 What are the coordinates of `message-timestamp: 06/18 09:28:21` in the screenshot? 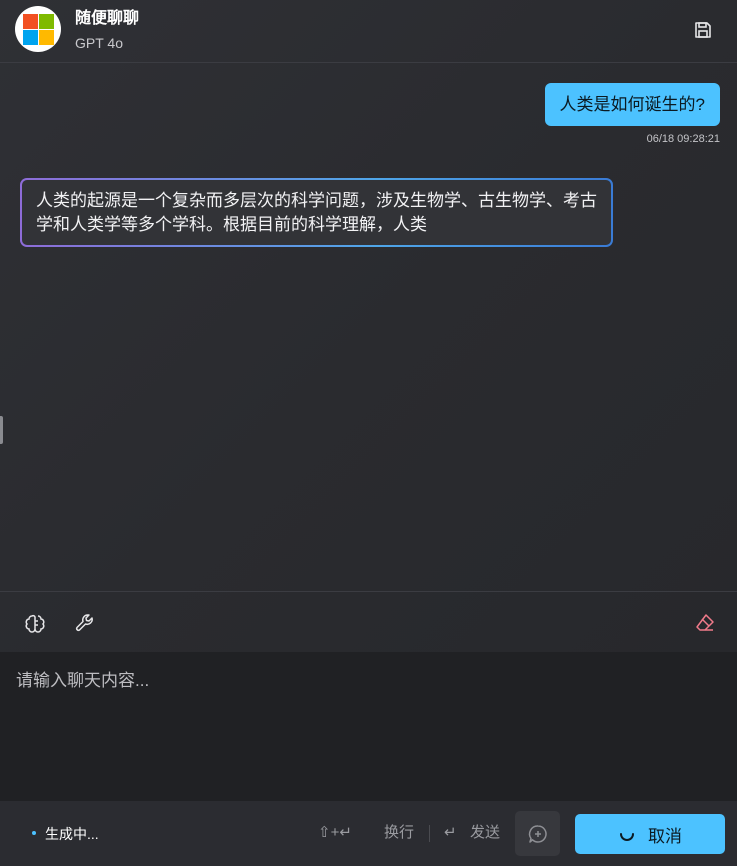 It's located at (683, 139).